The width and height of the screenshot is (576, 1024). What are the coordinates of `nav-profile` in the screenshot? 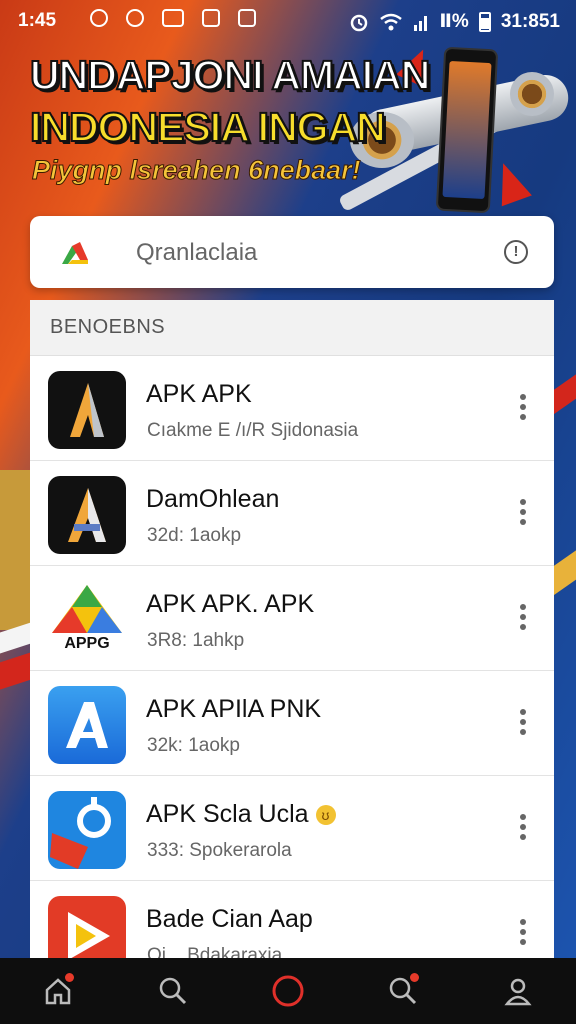 It's located at (518, 991).